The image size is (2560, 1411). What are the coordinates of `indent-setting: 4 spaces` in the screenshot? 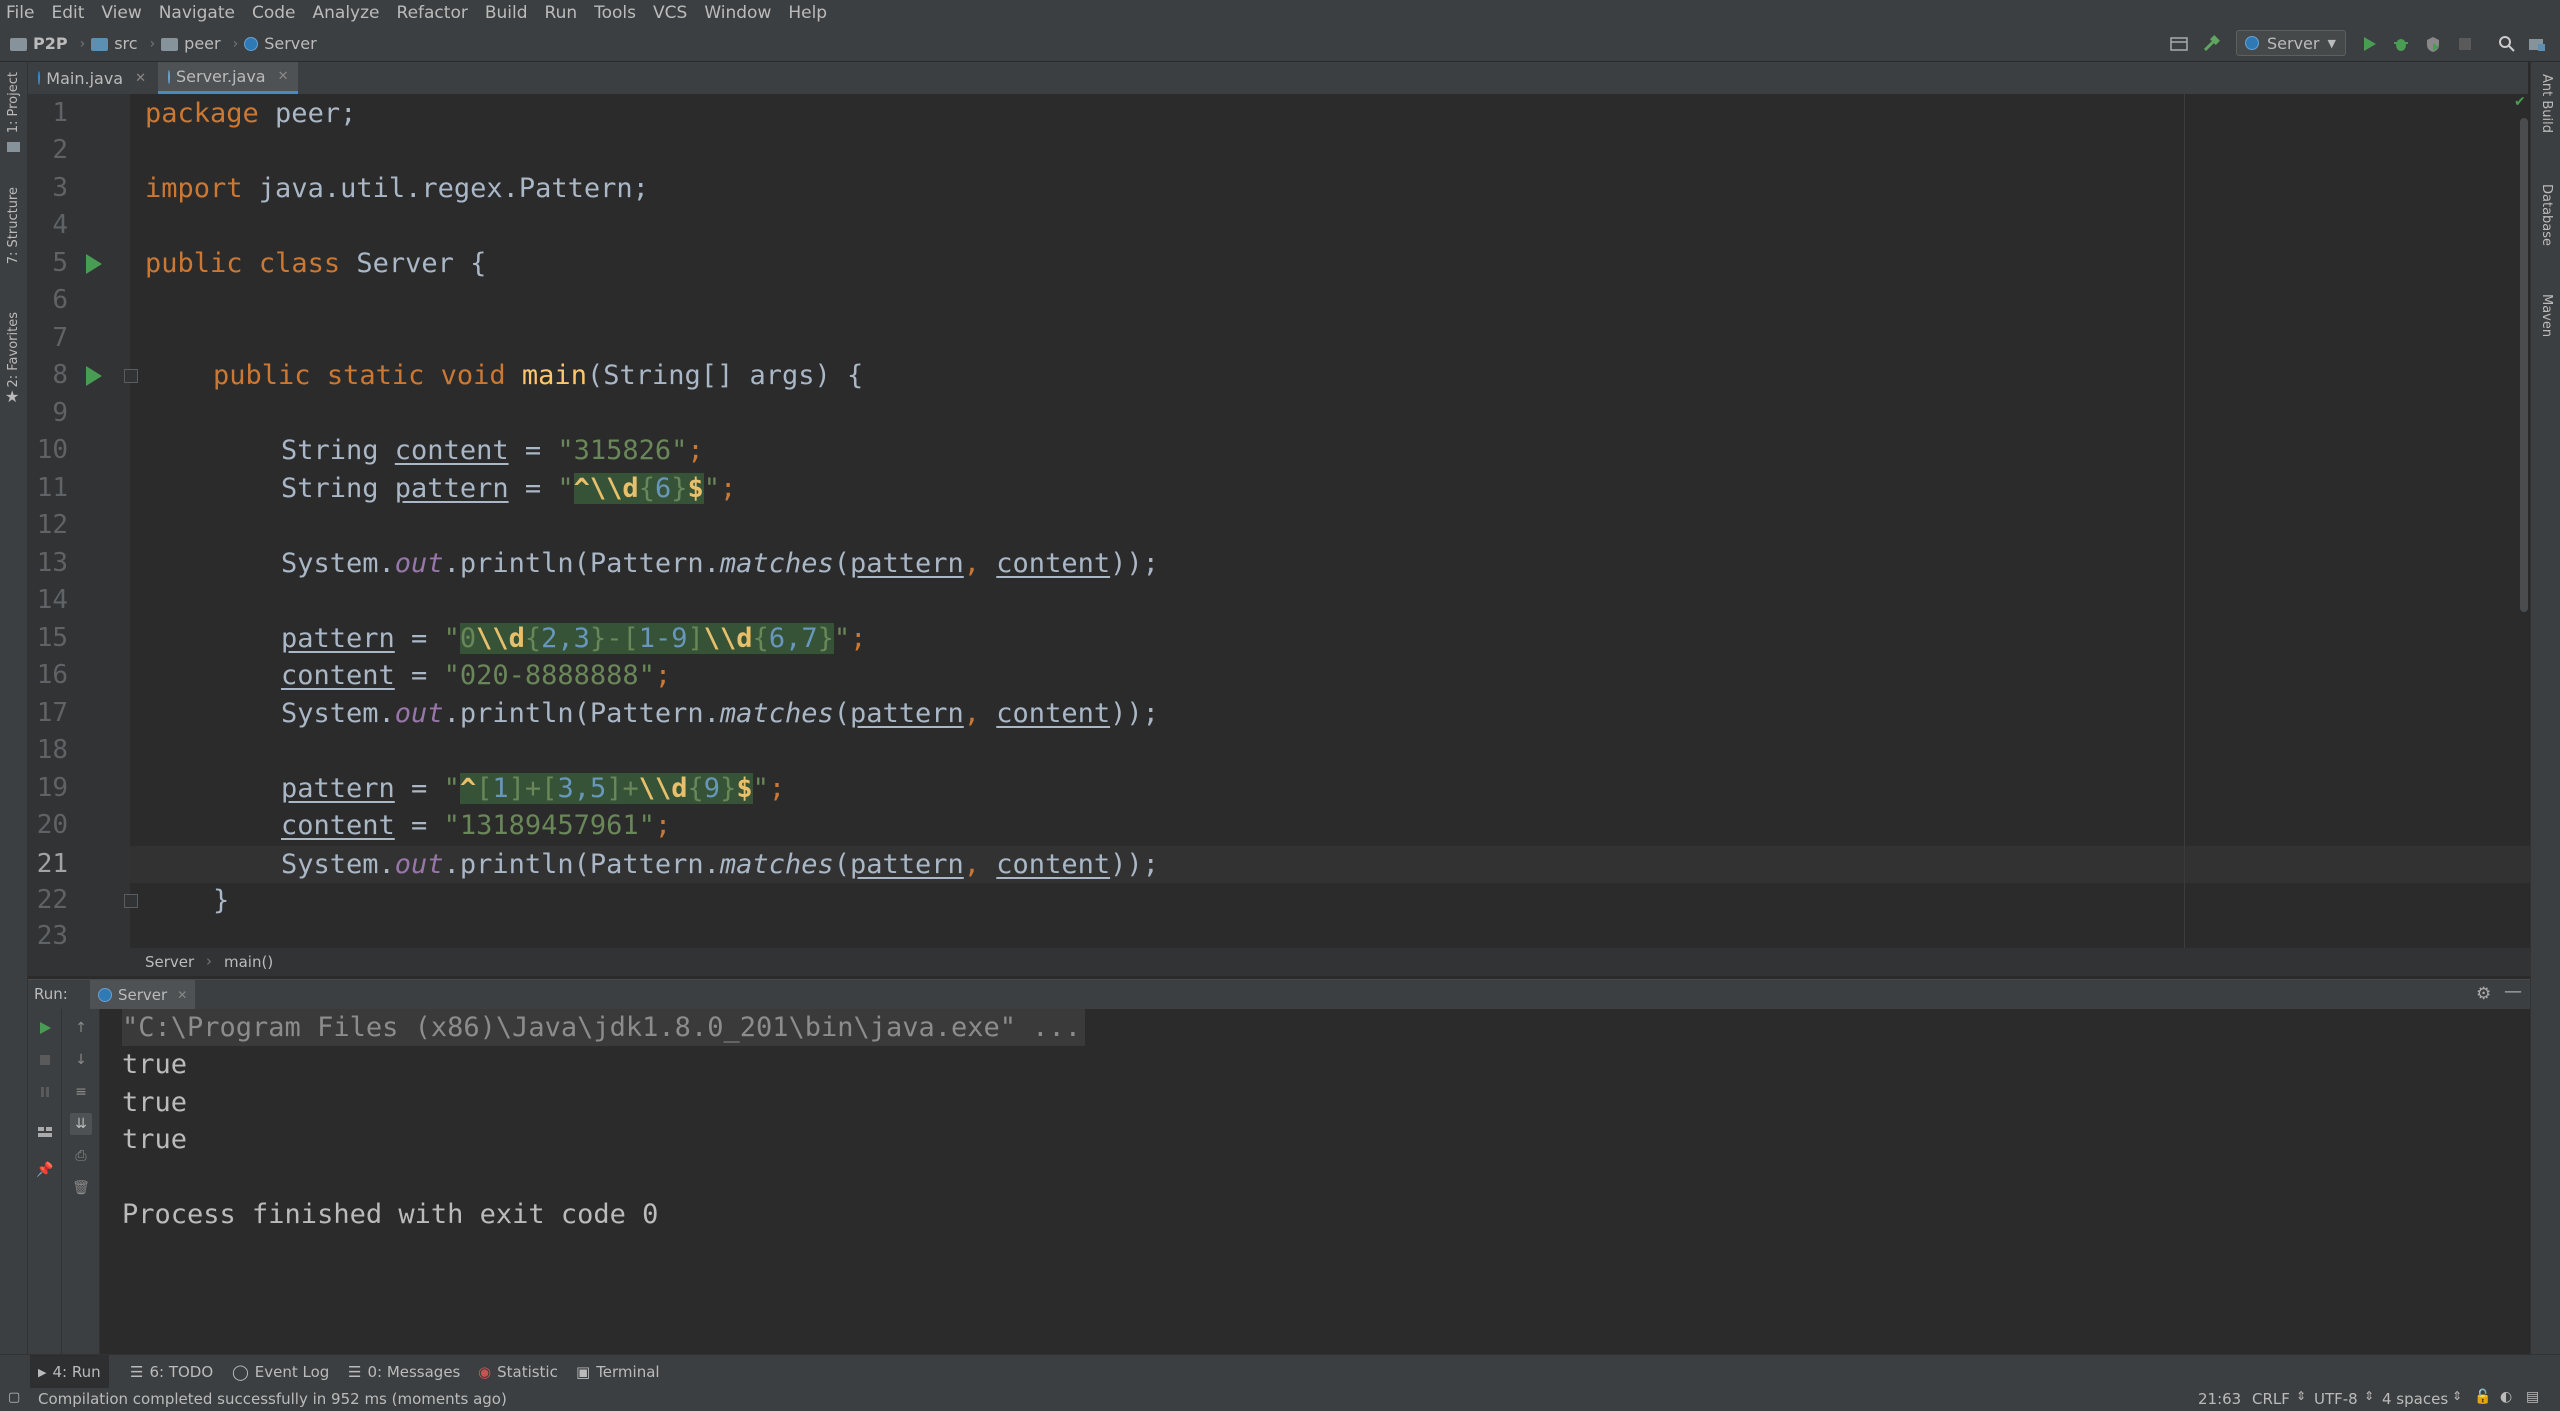 It's located at (2415, 1399).